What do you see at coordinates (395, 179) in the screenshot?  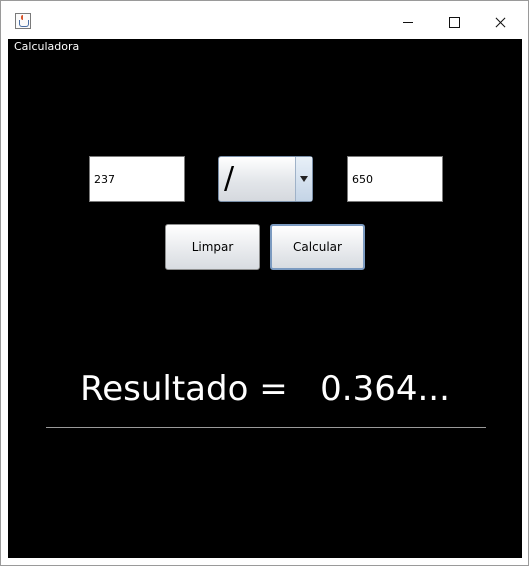 I see `operand-b-field` at bounding box center [395, 179].